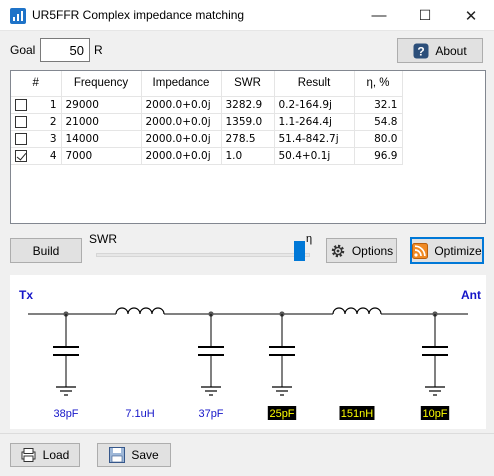 This screenshot has height=476, width=494. I want to click on close-button: ✕, so click(471, 15).